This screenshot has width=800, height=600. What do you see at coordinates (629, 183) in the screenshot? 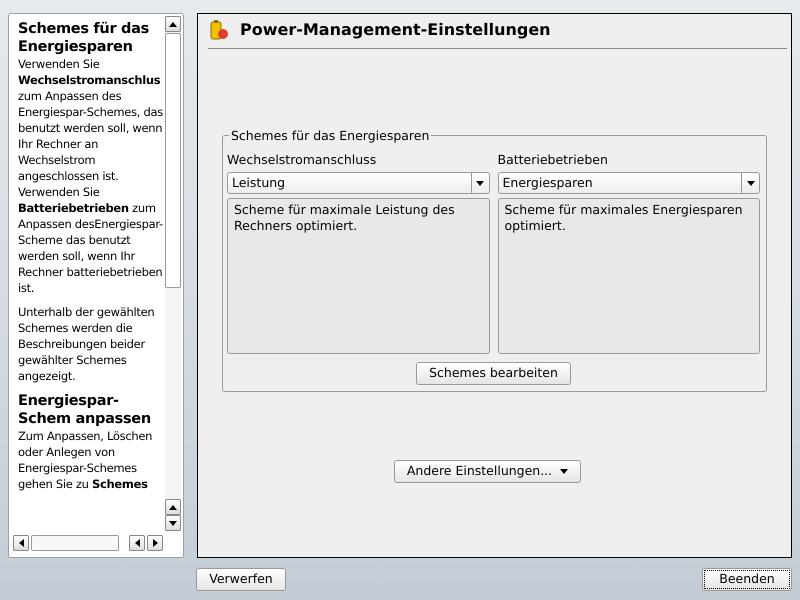
I see `scheme-dropdown: Energiesparen` at bounding box center [629, 183].